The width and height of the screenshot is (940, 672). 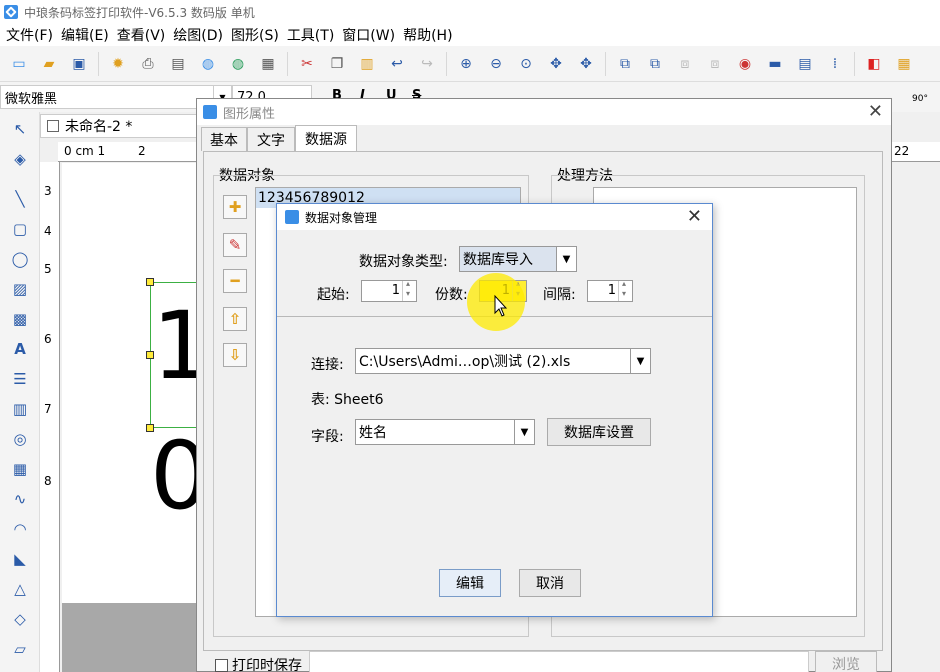 I want to click on barcode-tool-icon: ▥, so click(x=20, y=409).